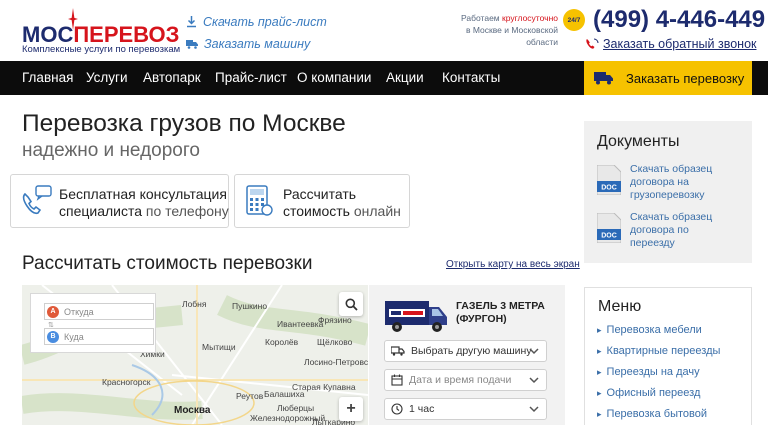  What do you see at coordinates (256, 22) in the screenshot?
I see `download-price-link: Скачать прайс-лист` at bounding box center [256, 22].